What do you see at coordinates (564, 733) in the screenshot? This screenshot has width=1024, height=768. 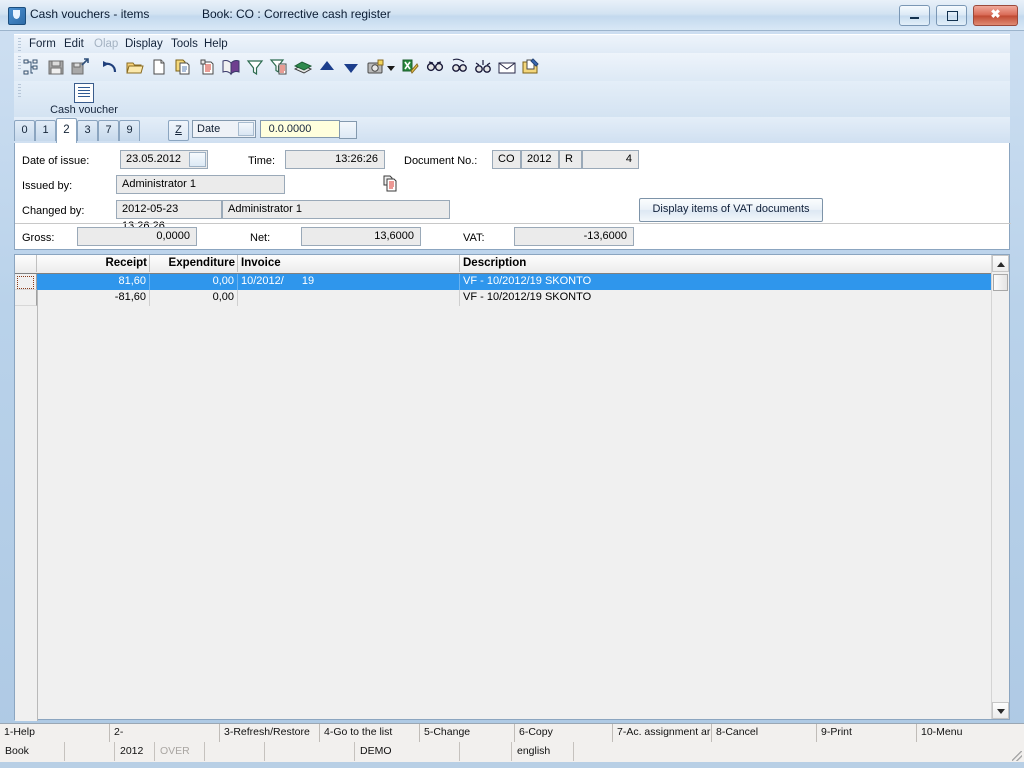 I see `fkey-6-copy: 6-Copy` at bounding box center [564, 733].